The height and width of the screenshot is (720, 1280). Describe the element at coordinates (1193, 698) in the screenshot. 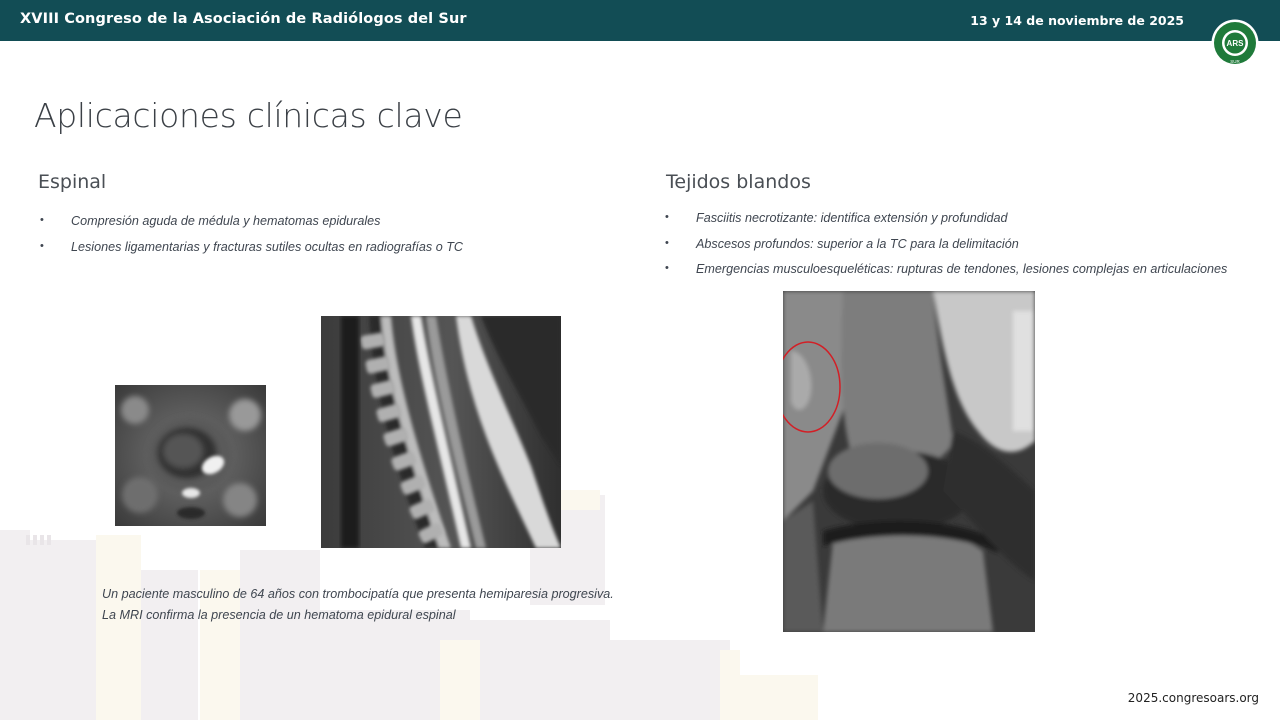

I see `footer-url: 2025.congresoars.org` at that location.